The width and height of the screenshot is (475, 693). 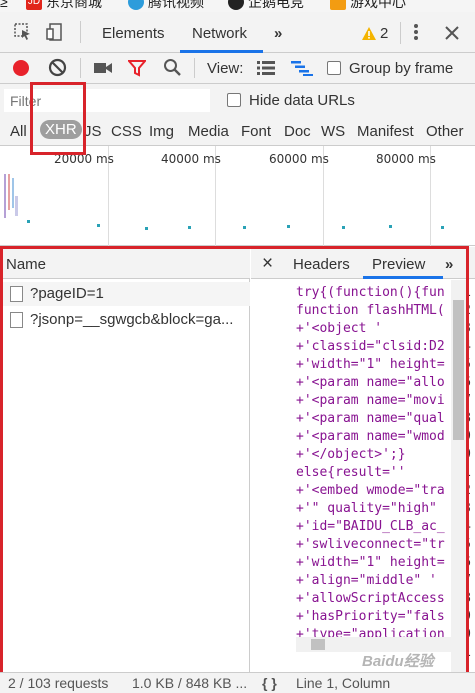 I want to click on type-manifest: Manifest, so click(x=385, y=131).